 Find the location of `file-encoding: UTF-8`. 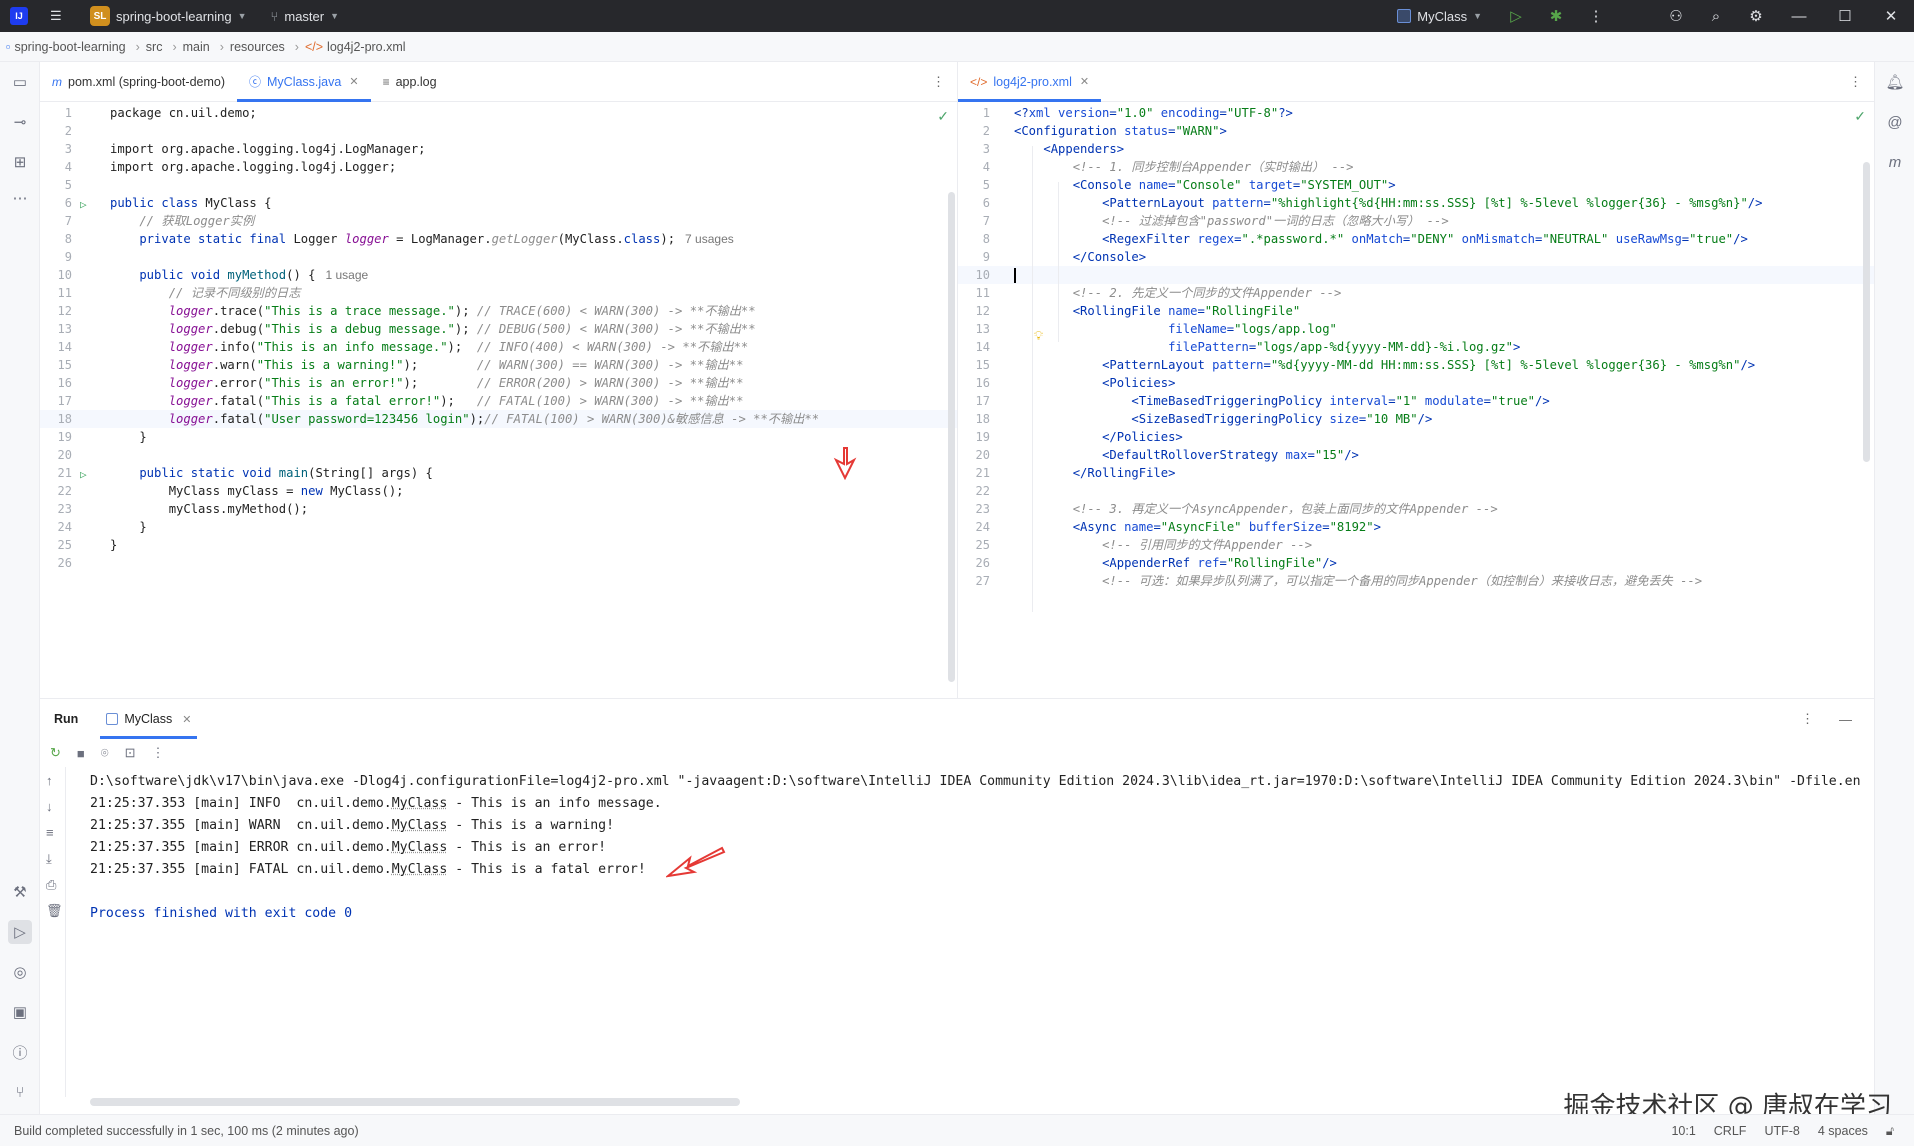

file-encoding: UTF-8 is located at coordinates (1781, 1131).